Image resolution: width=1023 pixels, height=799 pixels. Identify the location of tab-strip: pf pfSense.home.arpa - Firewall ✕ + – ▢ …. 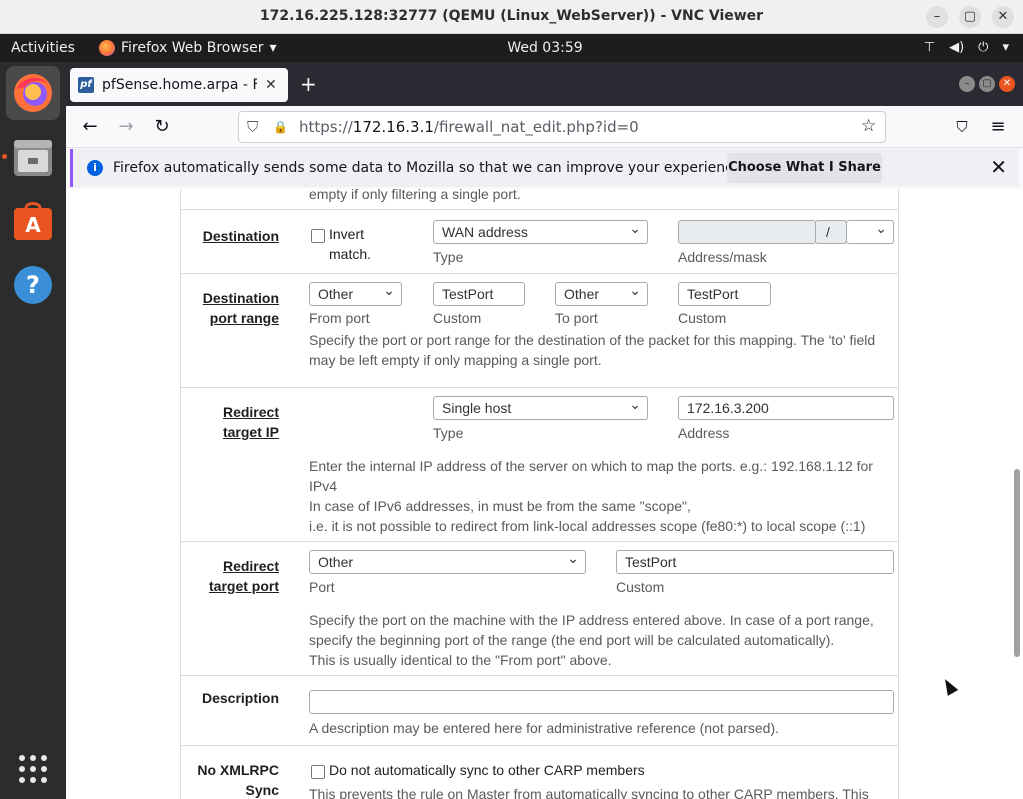
(544, 84).